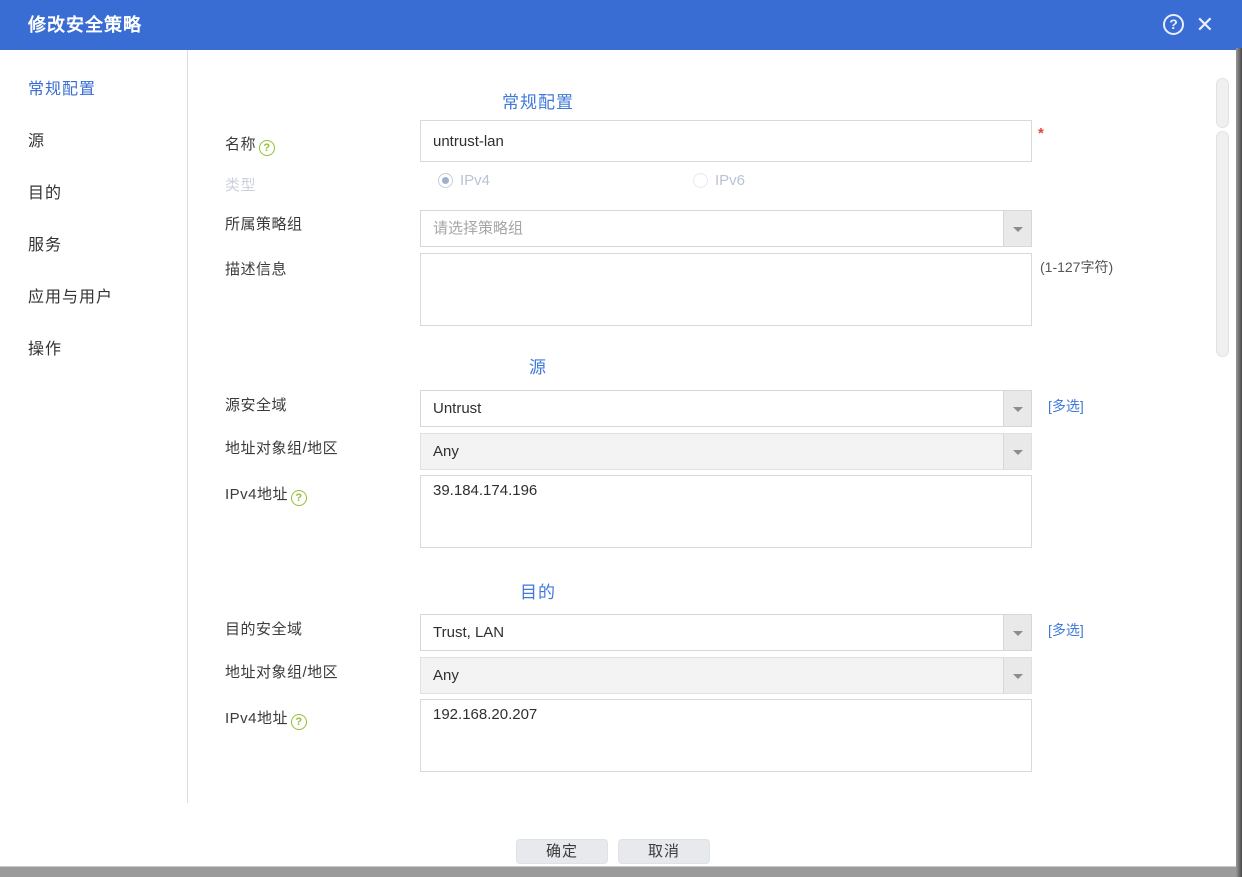 The width and height of the screenshot is (1242, 877). Describe the element at coordinates (726, 632) in the screenshot. I see `destination-zone-dropdown: Trust, LAN` at that location.